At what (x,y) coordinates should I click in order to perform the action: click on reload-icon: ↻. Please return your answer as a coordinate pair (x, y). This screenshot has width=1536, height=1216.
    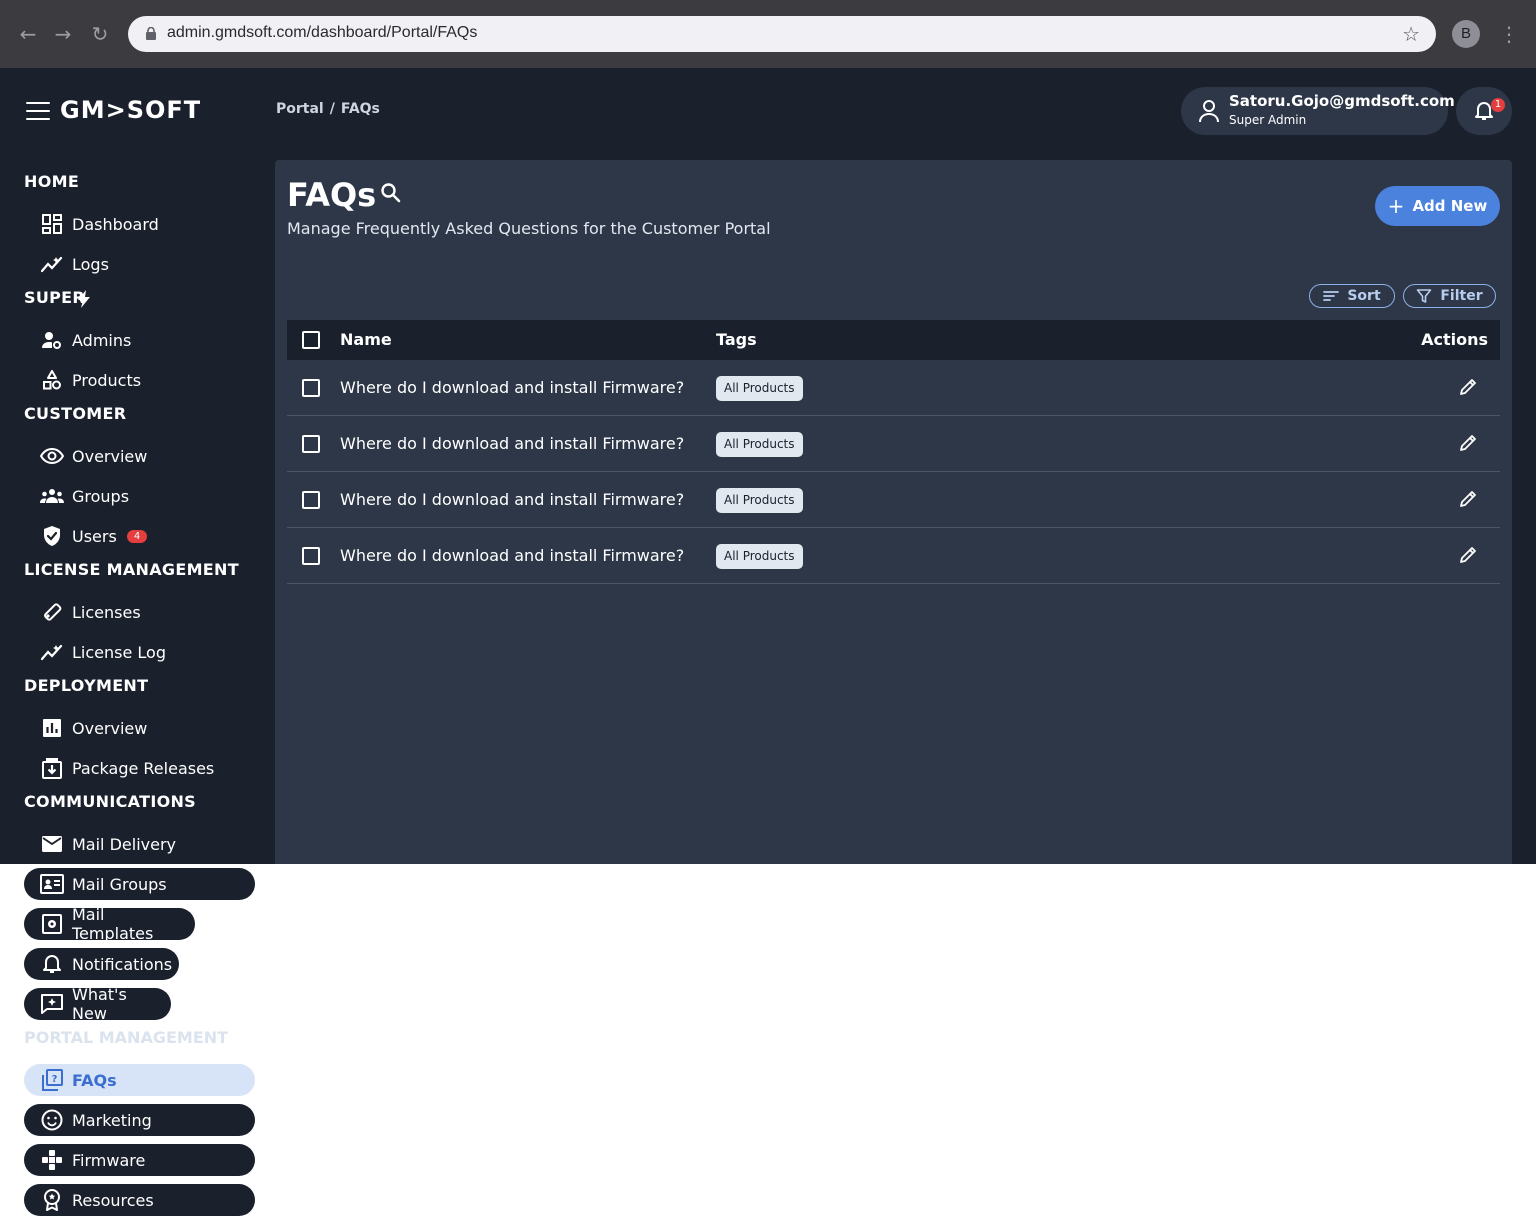
    Looking at the image, I should click on (100, 34).